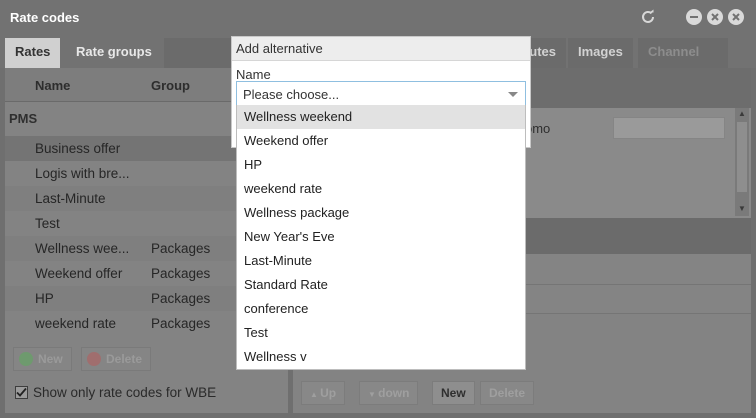 The image size is (756, 418). What do you see at coordinates (694, 17) in the screenshot?
I see `minimize-icon` at bounding box center [694, 17].